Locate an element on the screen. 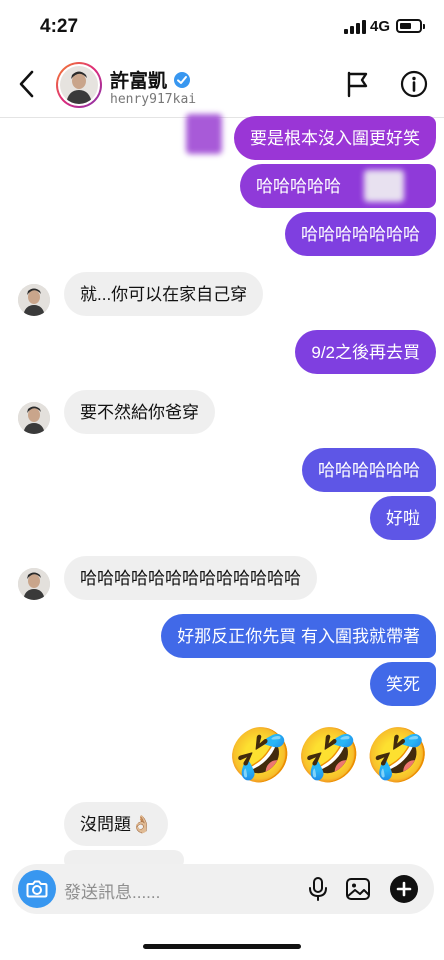 This screenshot has width=444, height=960. received-message: 就...你可以在家自己穿 is located at coordinates (164, 294).